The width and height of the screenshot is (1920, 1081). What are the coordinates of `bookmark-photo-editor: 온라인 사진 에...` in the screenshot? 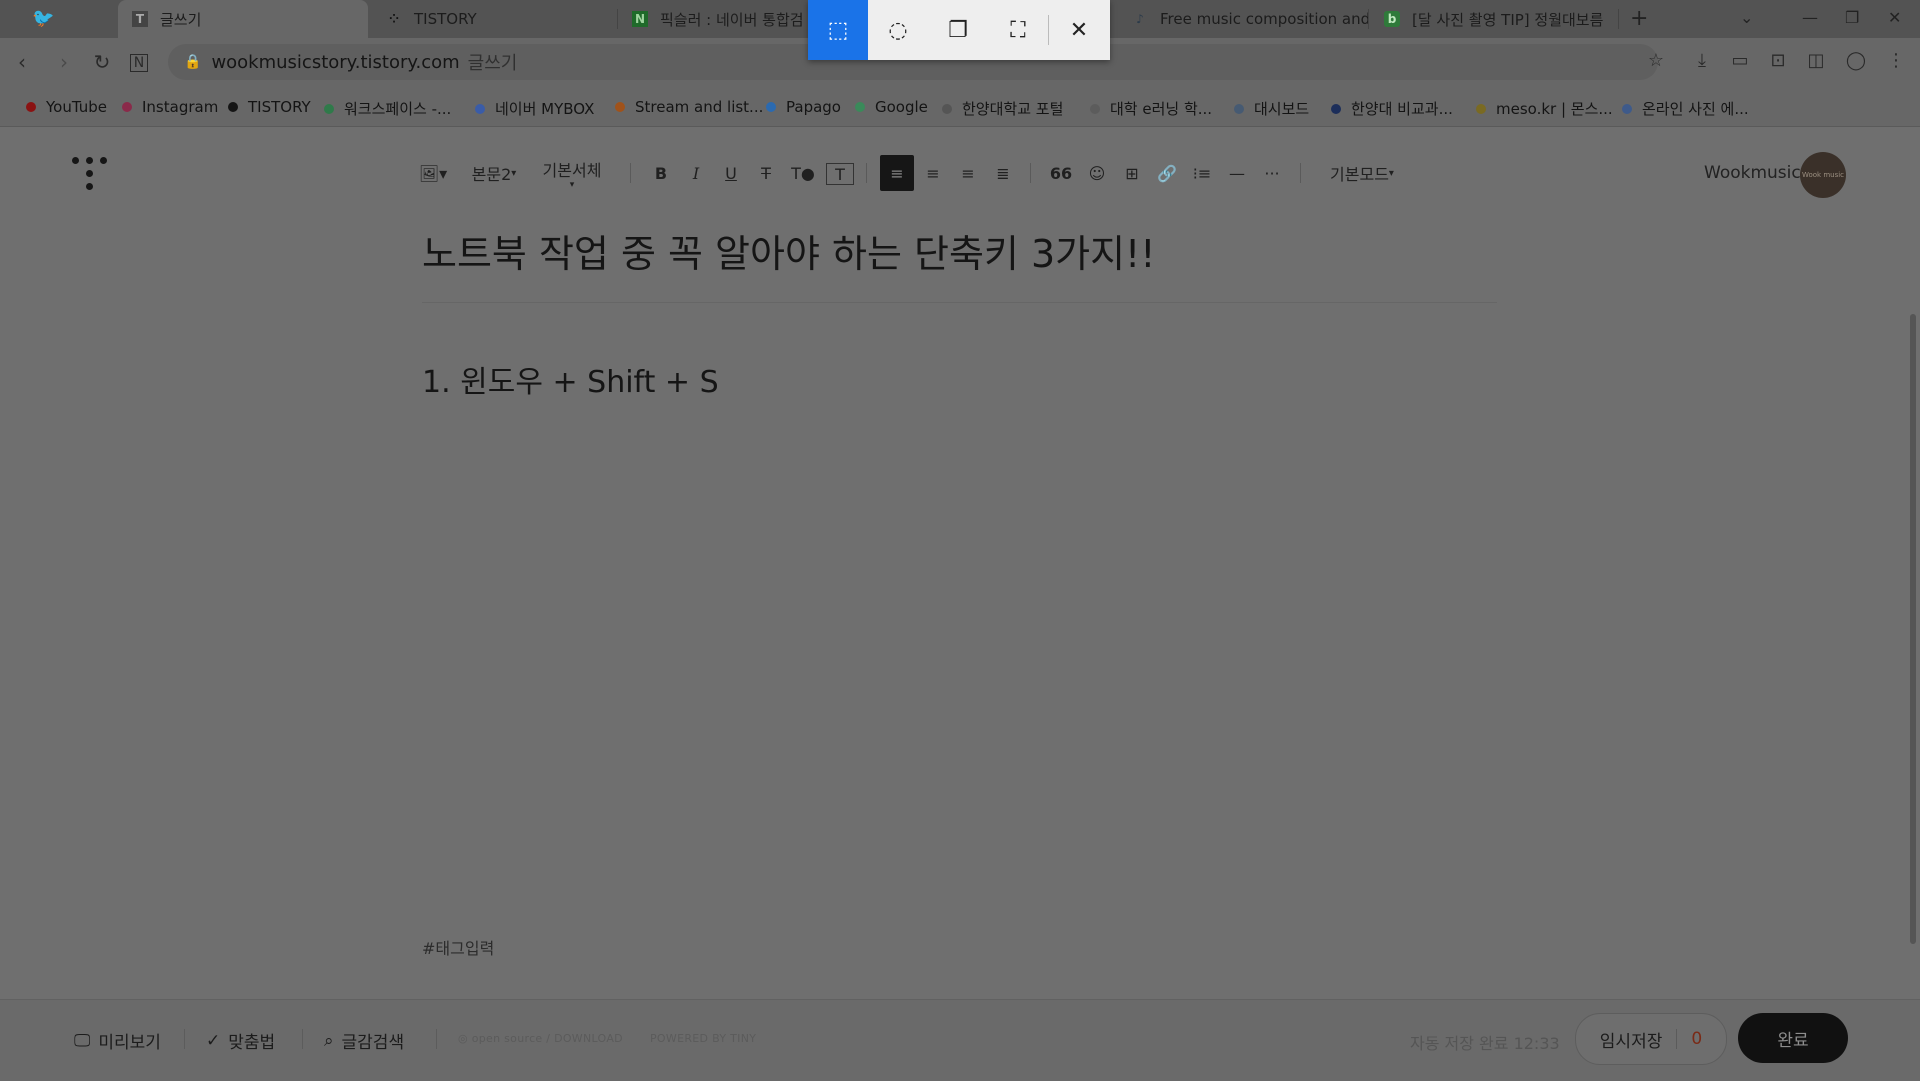 It's located at (1685, 108).